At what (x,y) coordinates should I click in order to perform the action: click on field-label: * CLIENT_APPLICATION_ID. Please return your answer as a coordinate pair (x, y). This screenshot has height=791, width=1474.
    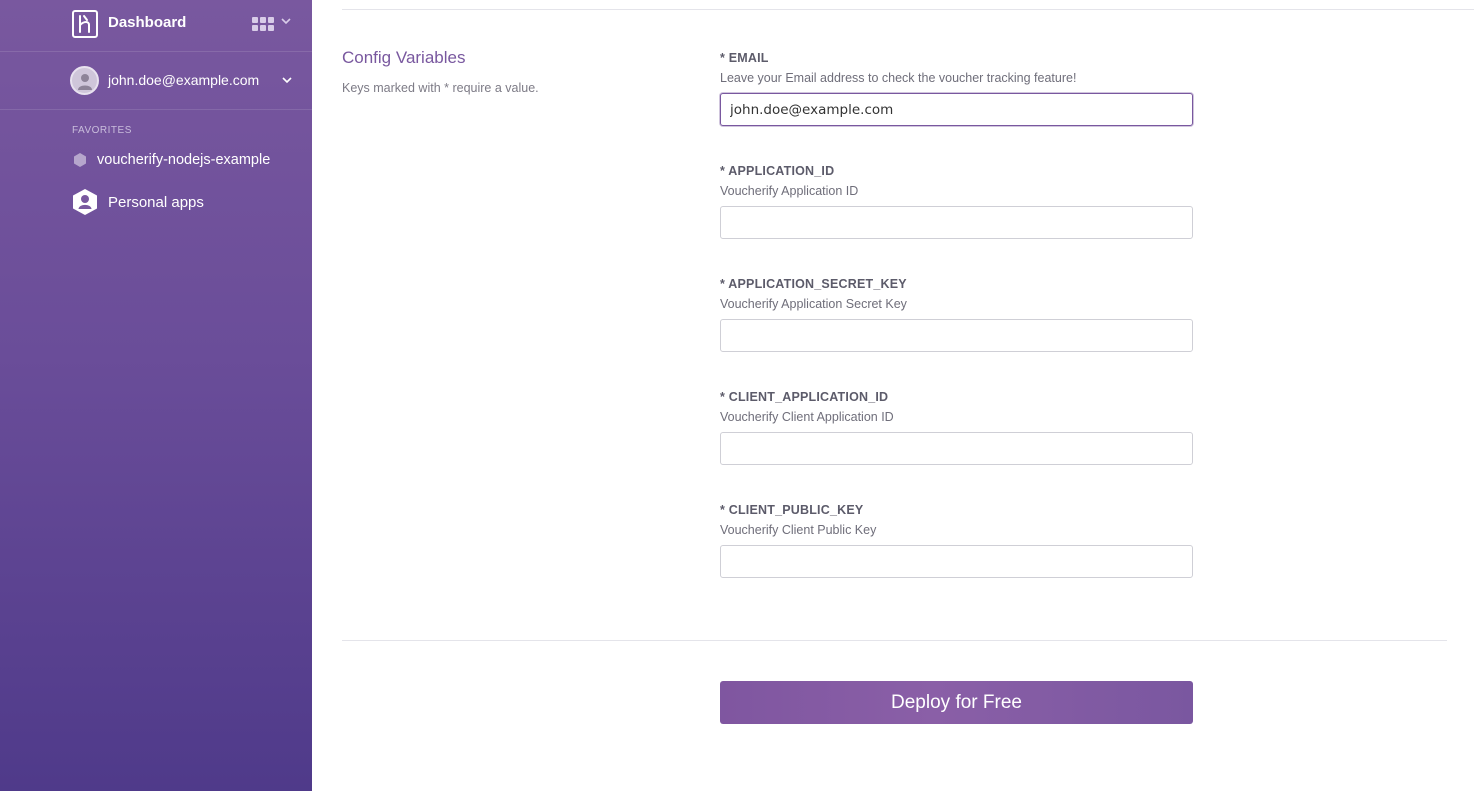
    Looking at the image, I should click on (804, 397).